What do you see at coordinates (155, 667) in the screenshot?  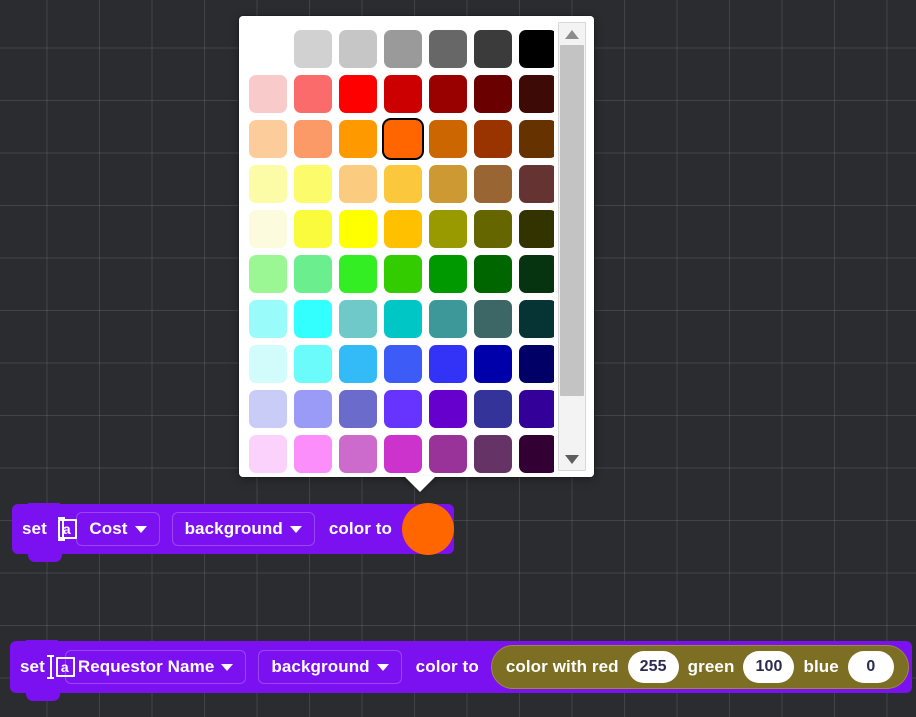 I see `variable-name-dropdown-requestor-name: Requestor Name` at bounding box center [155, 667].